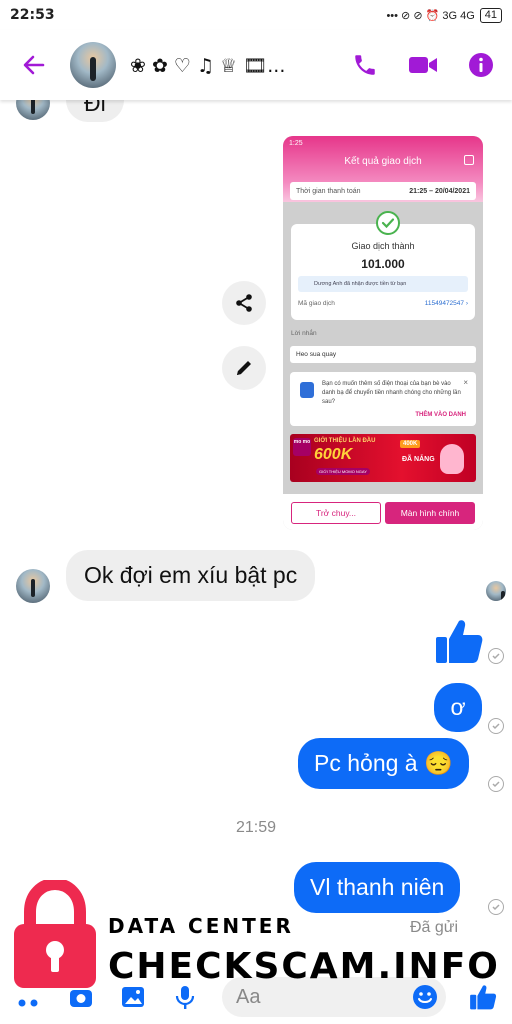 The image size is (512, 1024). Describe the element at coordinates (496, 591) in the screenshot. I see `seen-avatar` at that location.